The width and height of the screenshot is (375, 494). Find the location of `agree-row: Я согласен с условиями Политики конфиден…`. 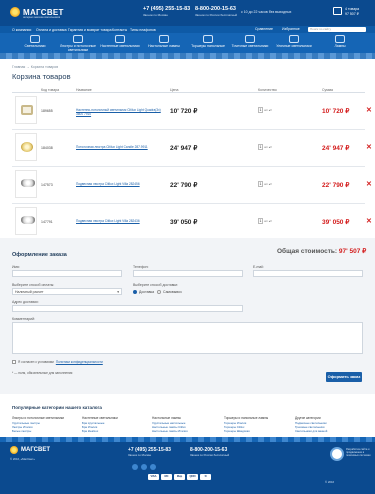

agree-row: Я согласен с условиями Политики конфиден… is located at coordinates (57, 362).